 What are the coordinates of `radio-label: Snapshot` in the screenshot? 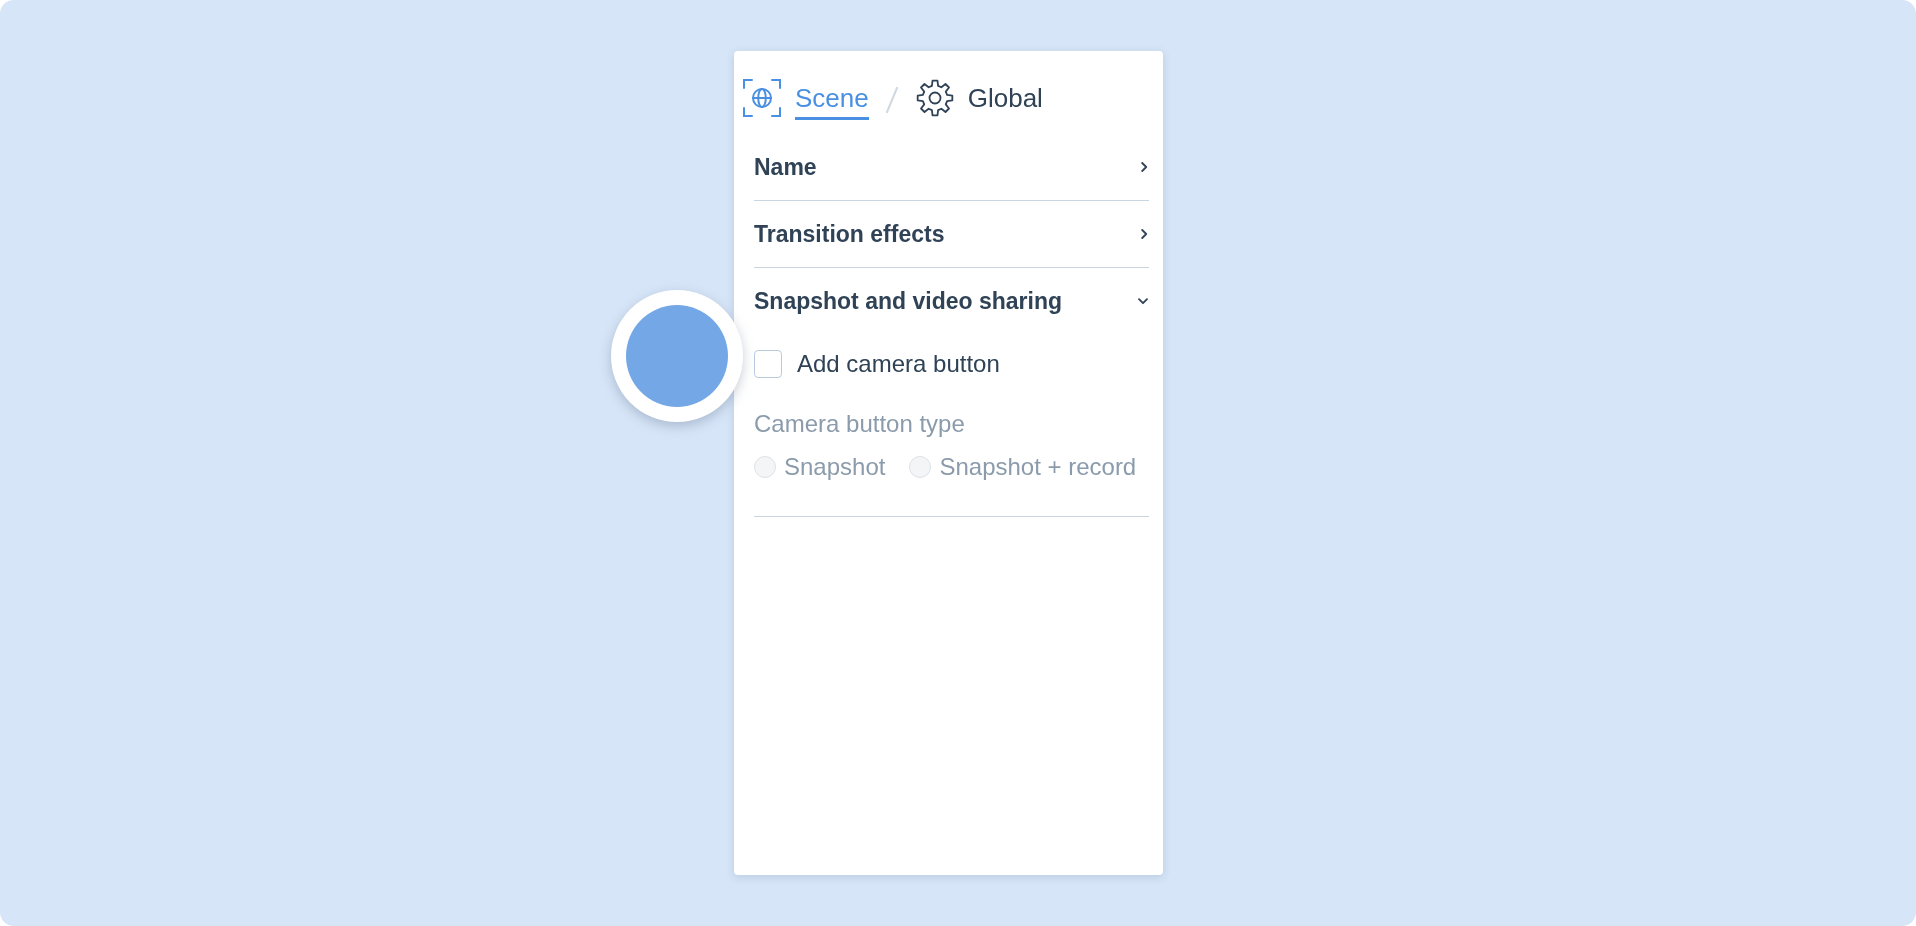 It's located at (835, 467).